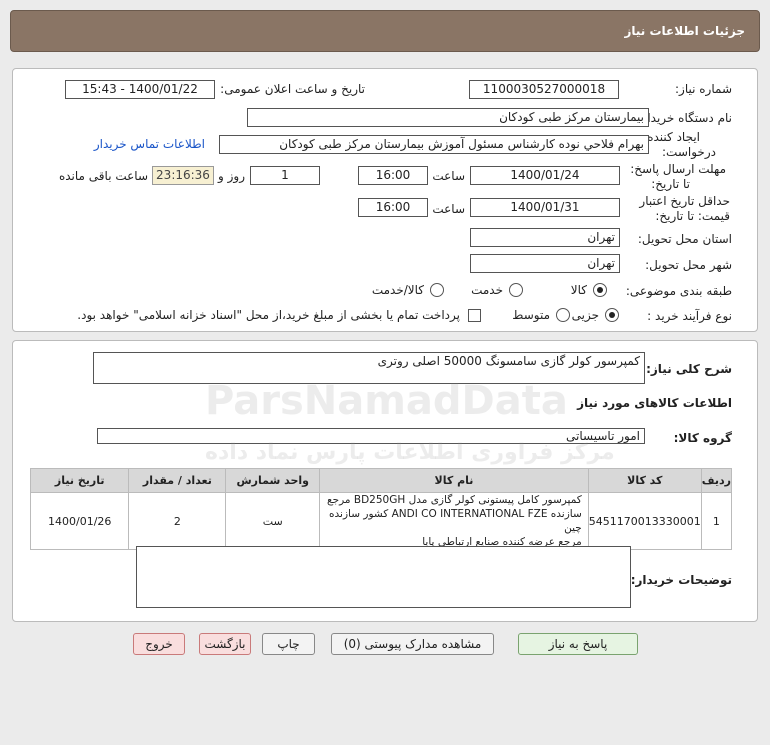  Describe the element at coordinates (437, 290) in the screenshot. I see `category-radio-goods-service` at that location.